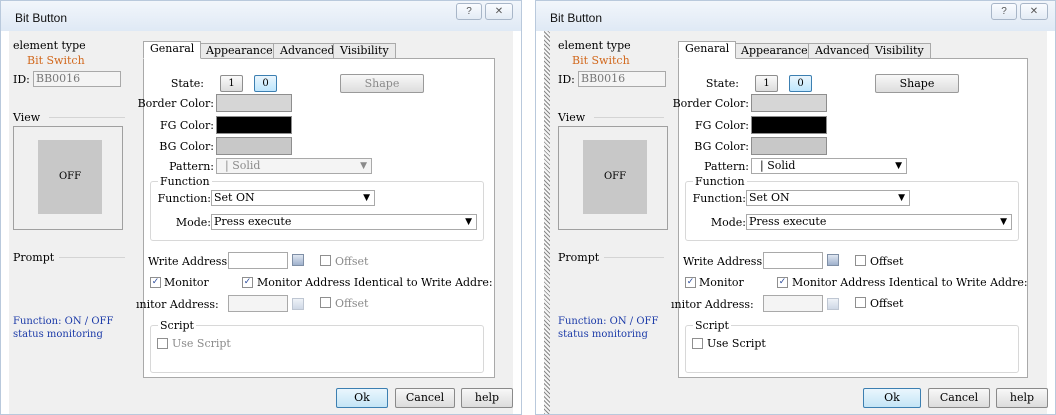  What do you see at coordinates (352, 303) in the screenshot?
I see `offset2-label: Offset` at bounding box center [352, 303].